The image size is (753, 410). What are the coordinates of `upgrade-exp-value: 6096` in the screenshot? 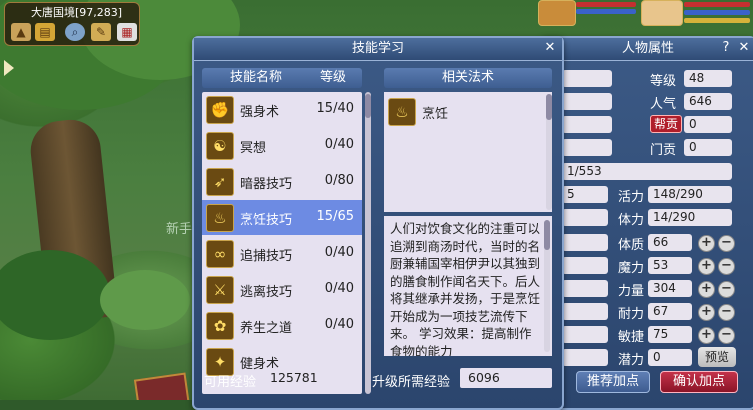 It's located at (506, 378).